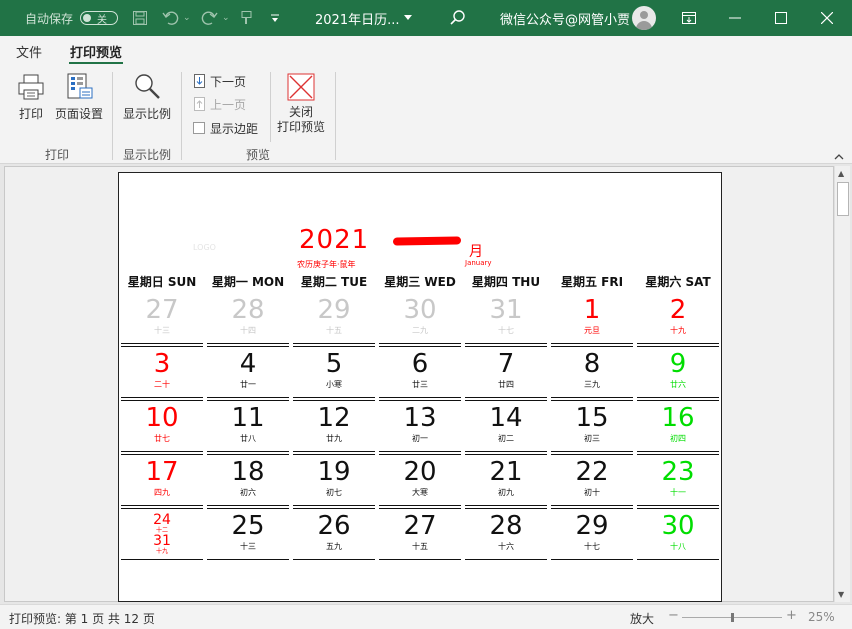  What do you see at coordinates (506, 546) in the screenshot?
I see `lunar-date: 十六` at bounding box center [506, 546].